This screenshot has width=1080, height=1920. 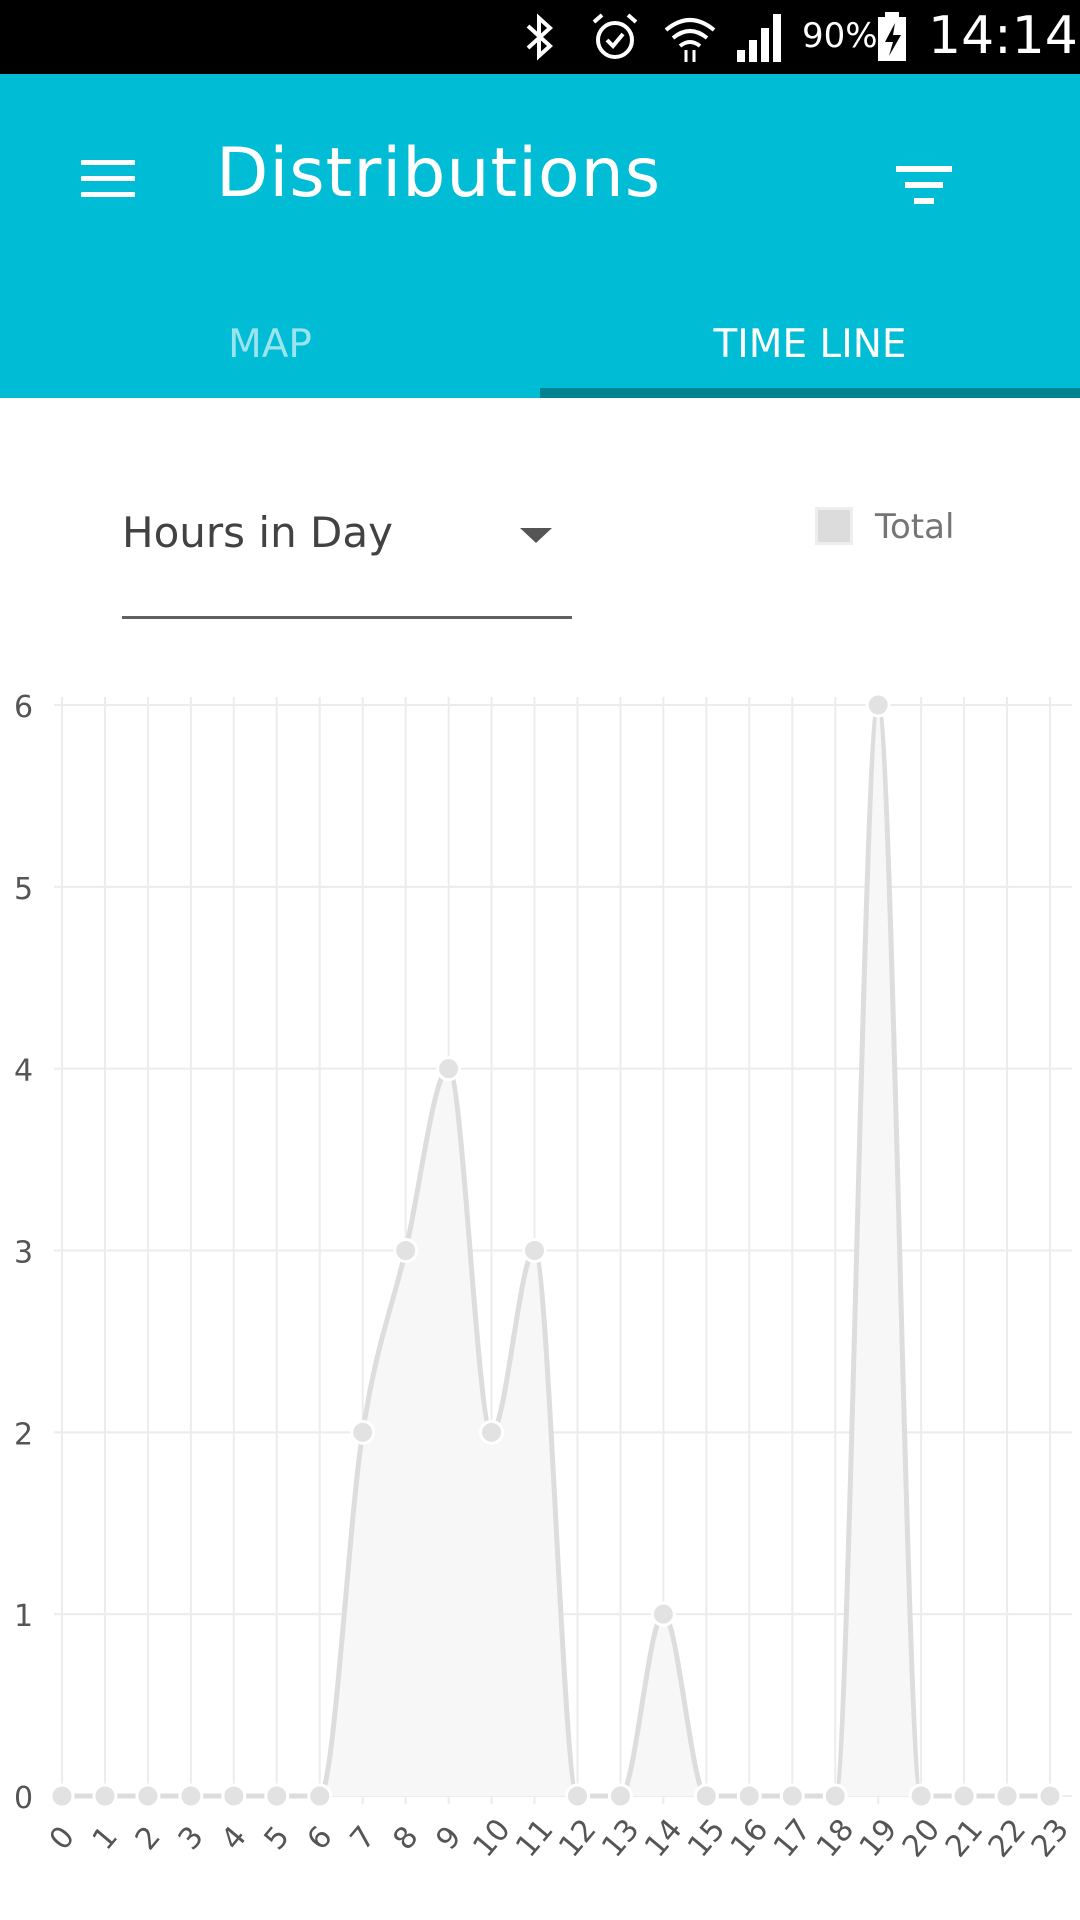 I want to click on x-tick-label: 5, so click(x=277, y=1838).